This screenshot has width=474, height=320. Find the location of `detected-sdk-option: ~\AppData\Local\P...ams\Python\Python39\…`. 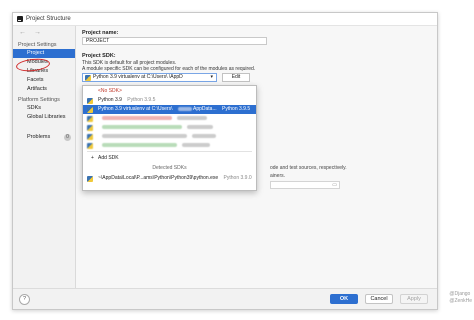

detected-sdk-option: ~\AppData\Local\P...ams\Python\Python39\… is located at coordinates (169, 178).